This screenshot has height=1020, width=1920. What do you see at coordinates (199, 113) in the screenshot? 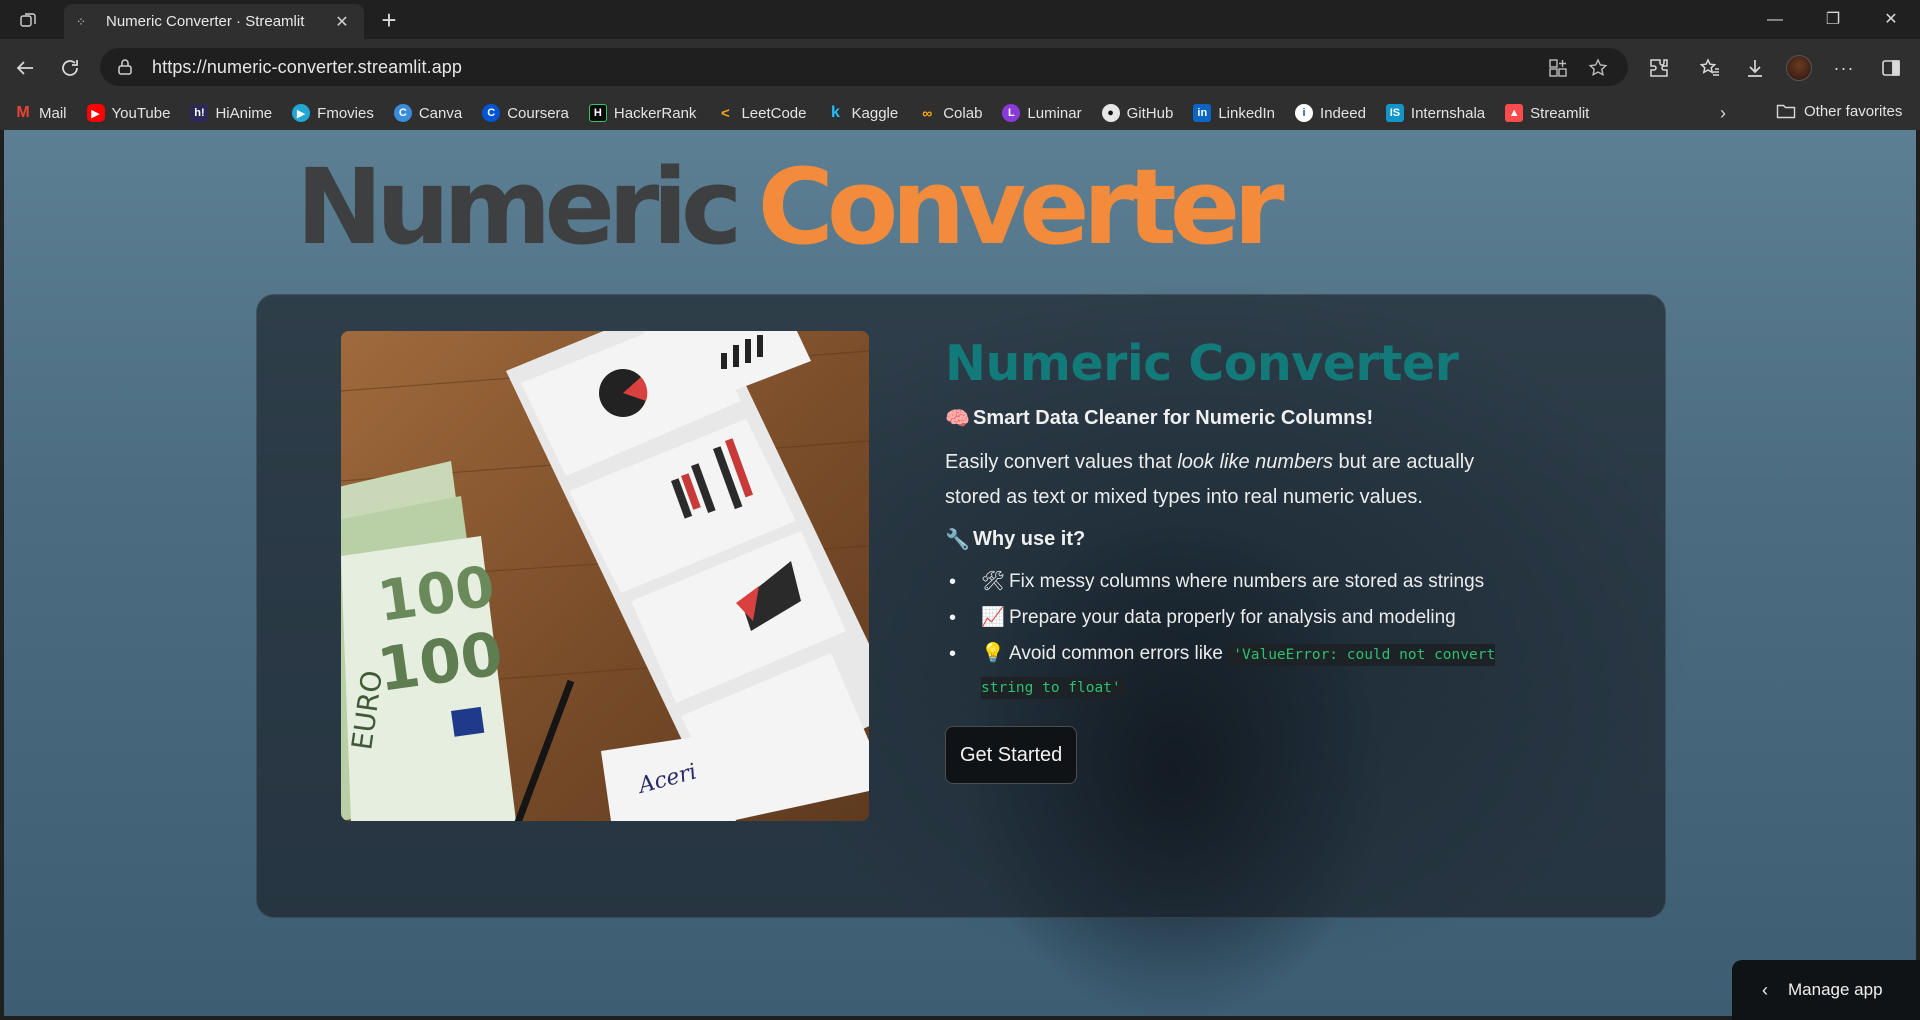
I see `hianime-icon: h!` at bounding box center [199, 113].